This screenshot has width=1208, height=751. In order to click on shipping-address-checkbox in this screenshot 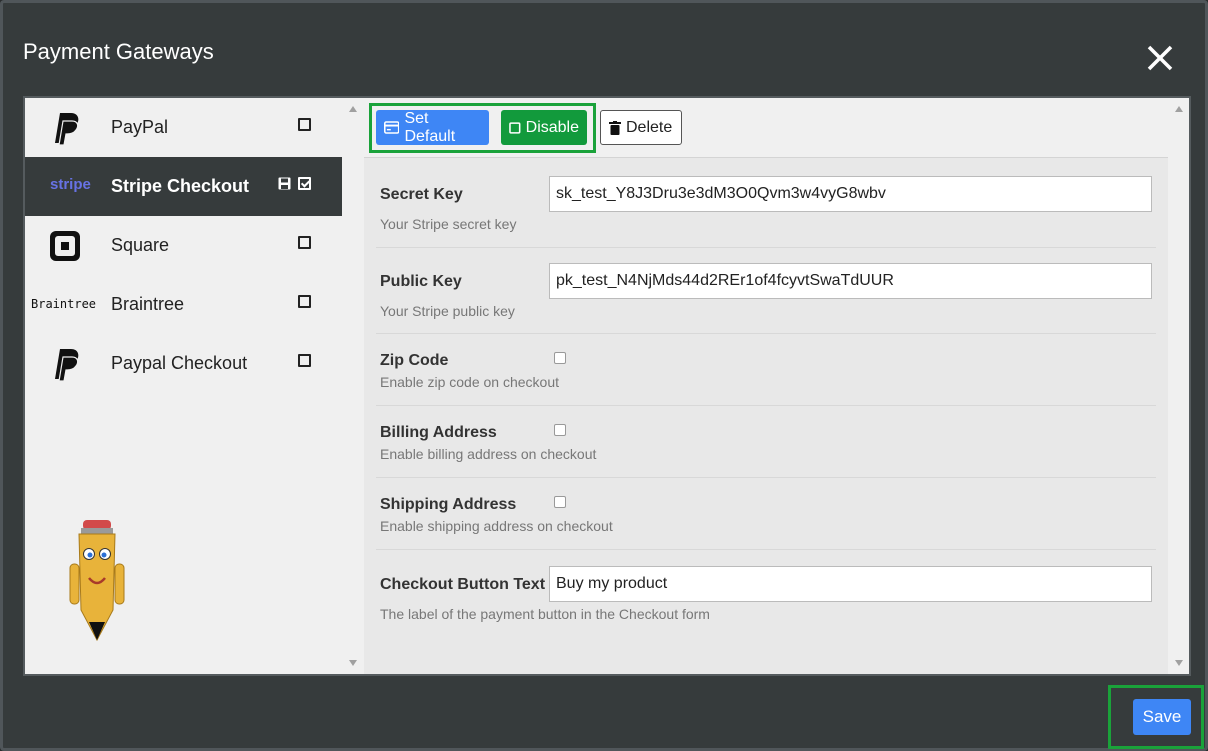, I will do `click(560, 502)`.